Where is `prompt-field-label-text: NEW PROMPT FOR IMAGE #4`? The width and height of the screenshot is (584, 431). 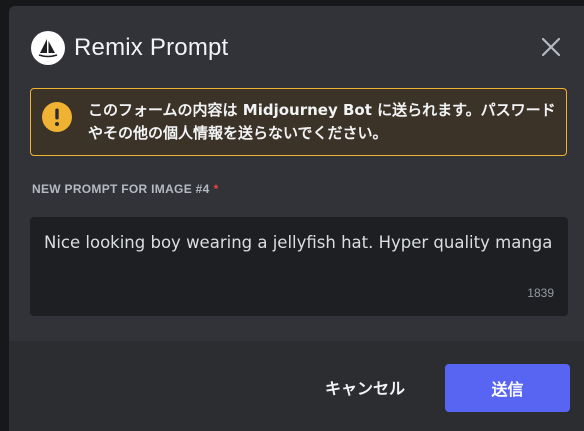 prompt-field-label-text: NEW PROMPT FOR IMAGE #4 is located at coordinates (121, 189).